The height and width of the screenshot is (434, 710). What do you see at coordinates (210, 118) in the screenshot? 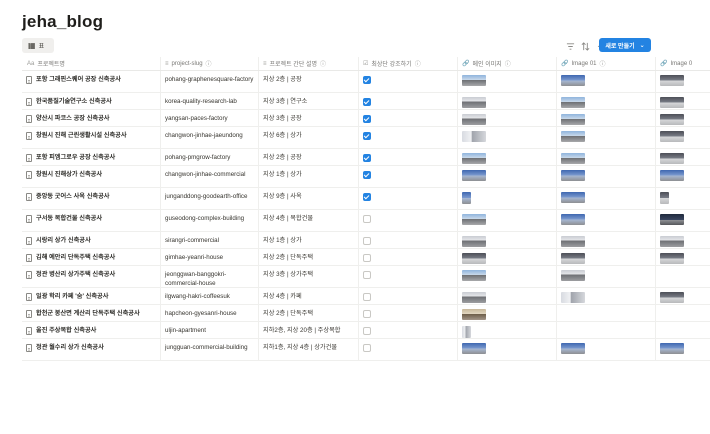
I see `slug-cell: yangsan-paces-factory` at bounding box center [210, 118].